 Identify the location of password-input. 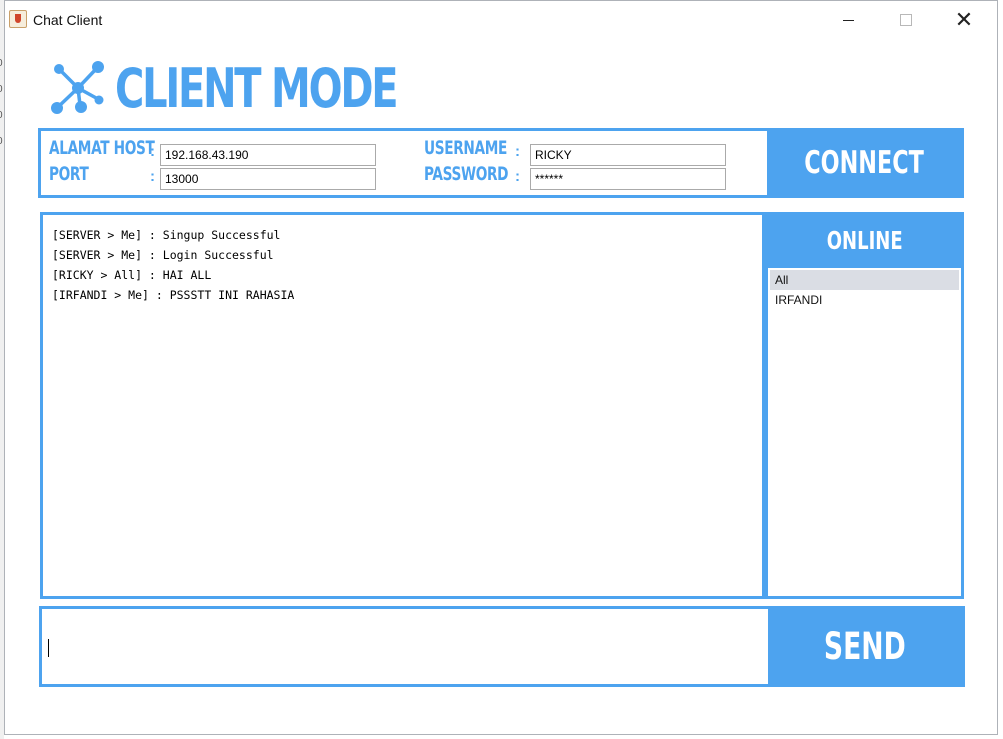
(628, 179).